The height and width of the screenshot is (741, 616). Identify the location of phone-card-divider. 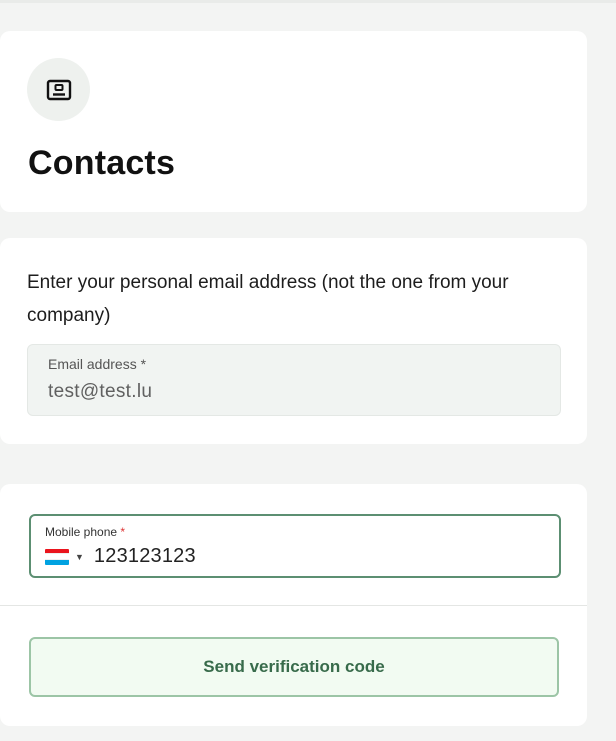
(293, 605).